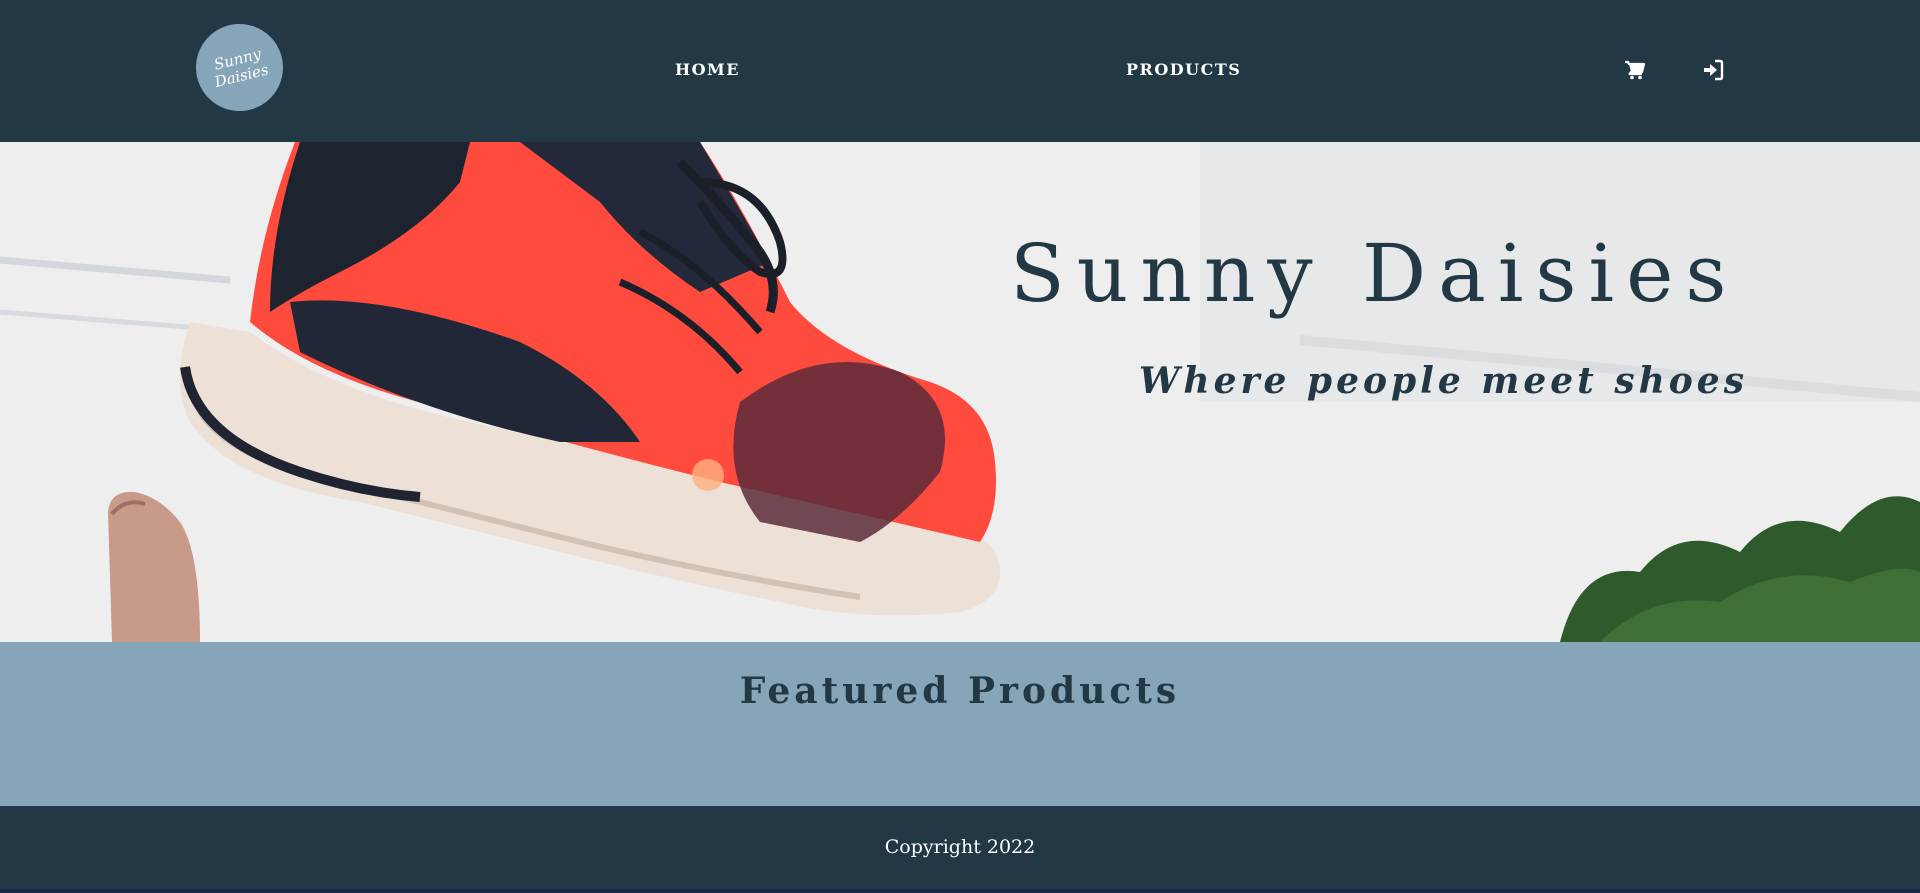  What do you see at coordinates (1183, 69) in the screenshot?
I see `nav-products-link: PRODUCTS` at bounding box center [1183, 69].